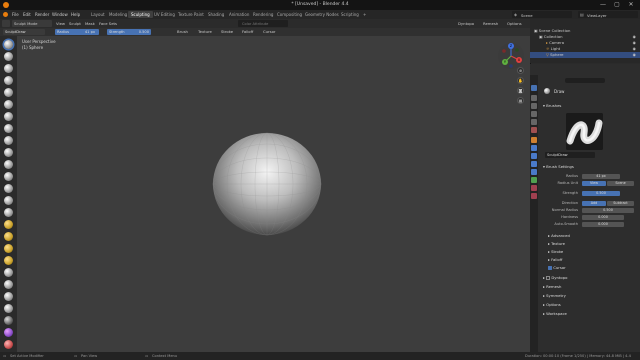  I want to click on face-set-tool, so click(8, 332).